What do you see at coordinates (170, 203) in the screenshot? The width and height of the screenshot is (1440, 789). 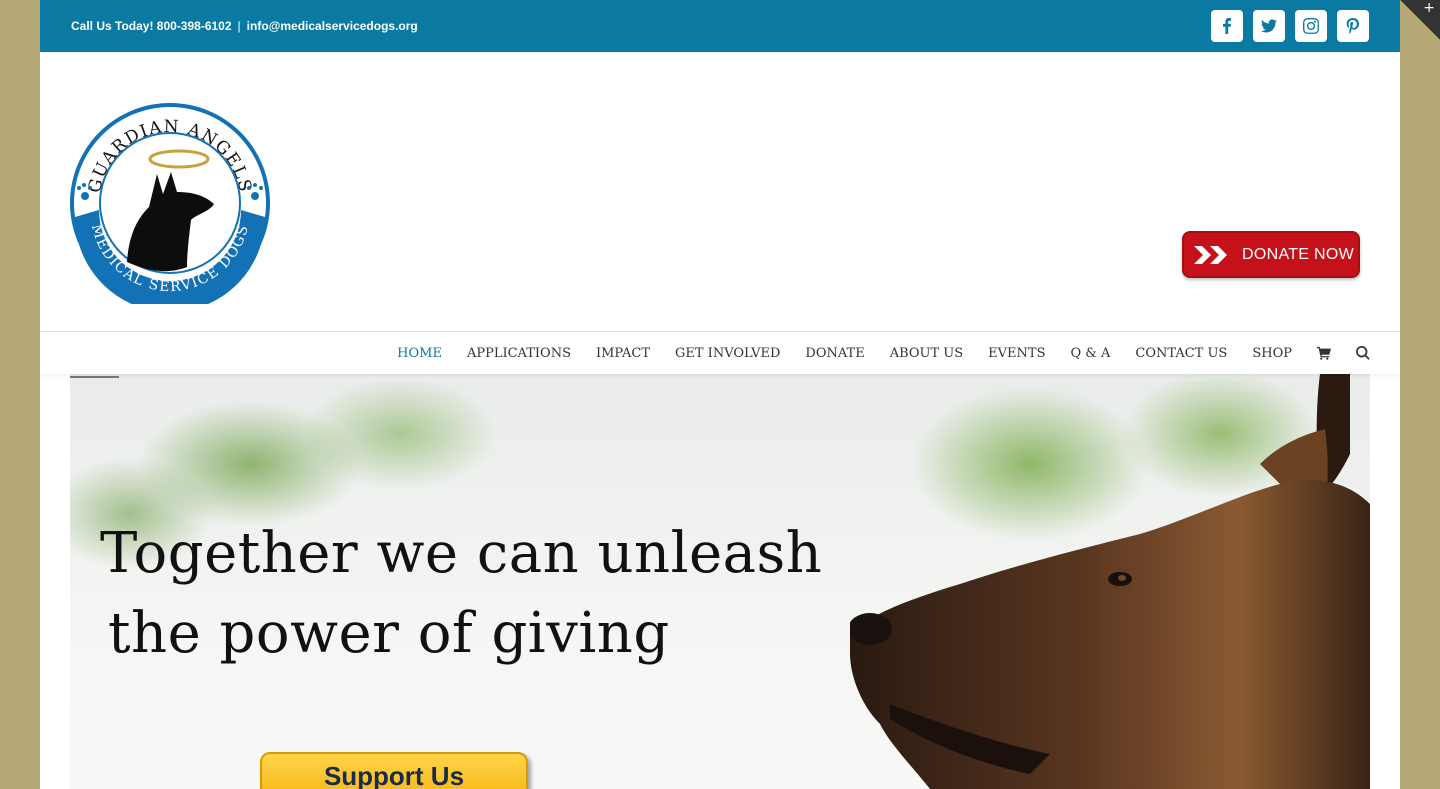 I see `guardian-angels-logo: GUARDIAN ANGELS MEDICAL SERVICE DOGS` at bounding box center [170, 203].